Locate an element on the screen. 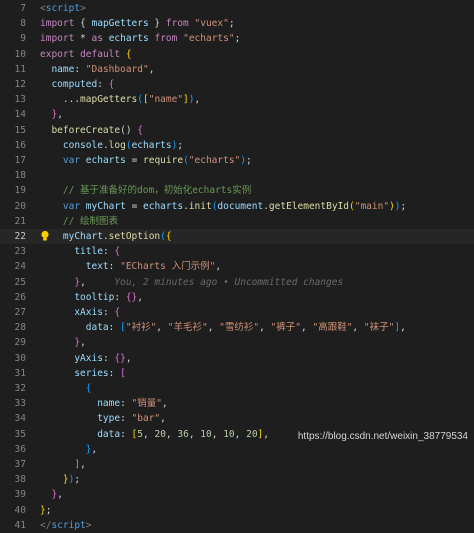  line-number: 11 is located at coordinates (20, 69).